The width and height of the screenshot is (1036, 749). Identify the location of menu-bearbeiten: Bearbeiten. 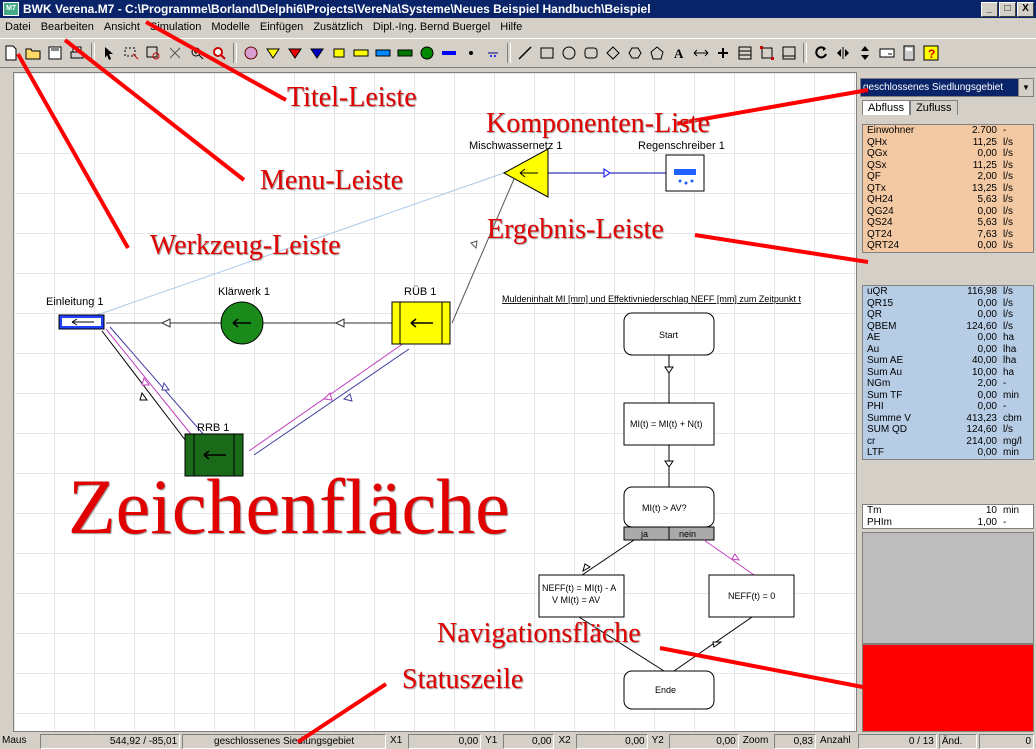
(67, 27).